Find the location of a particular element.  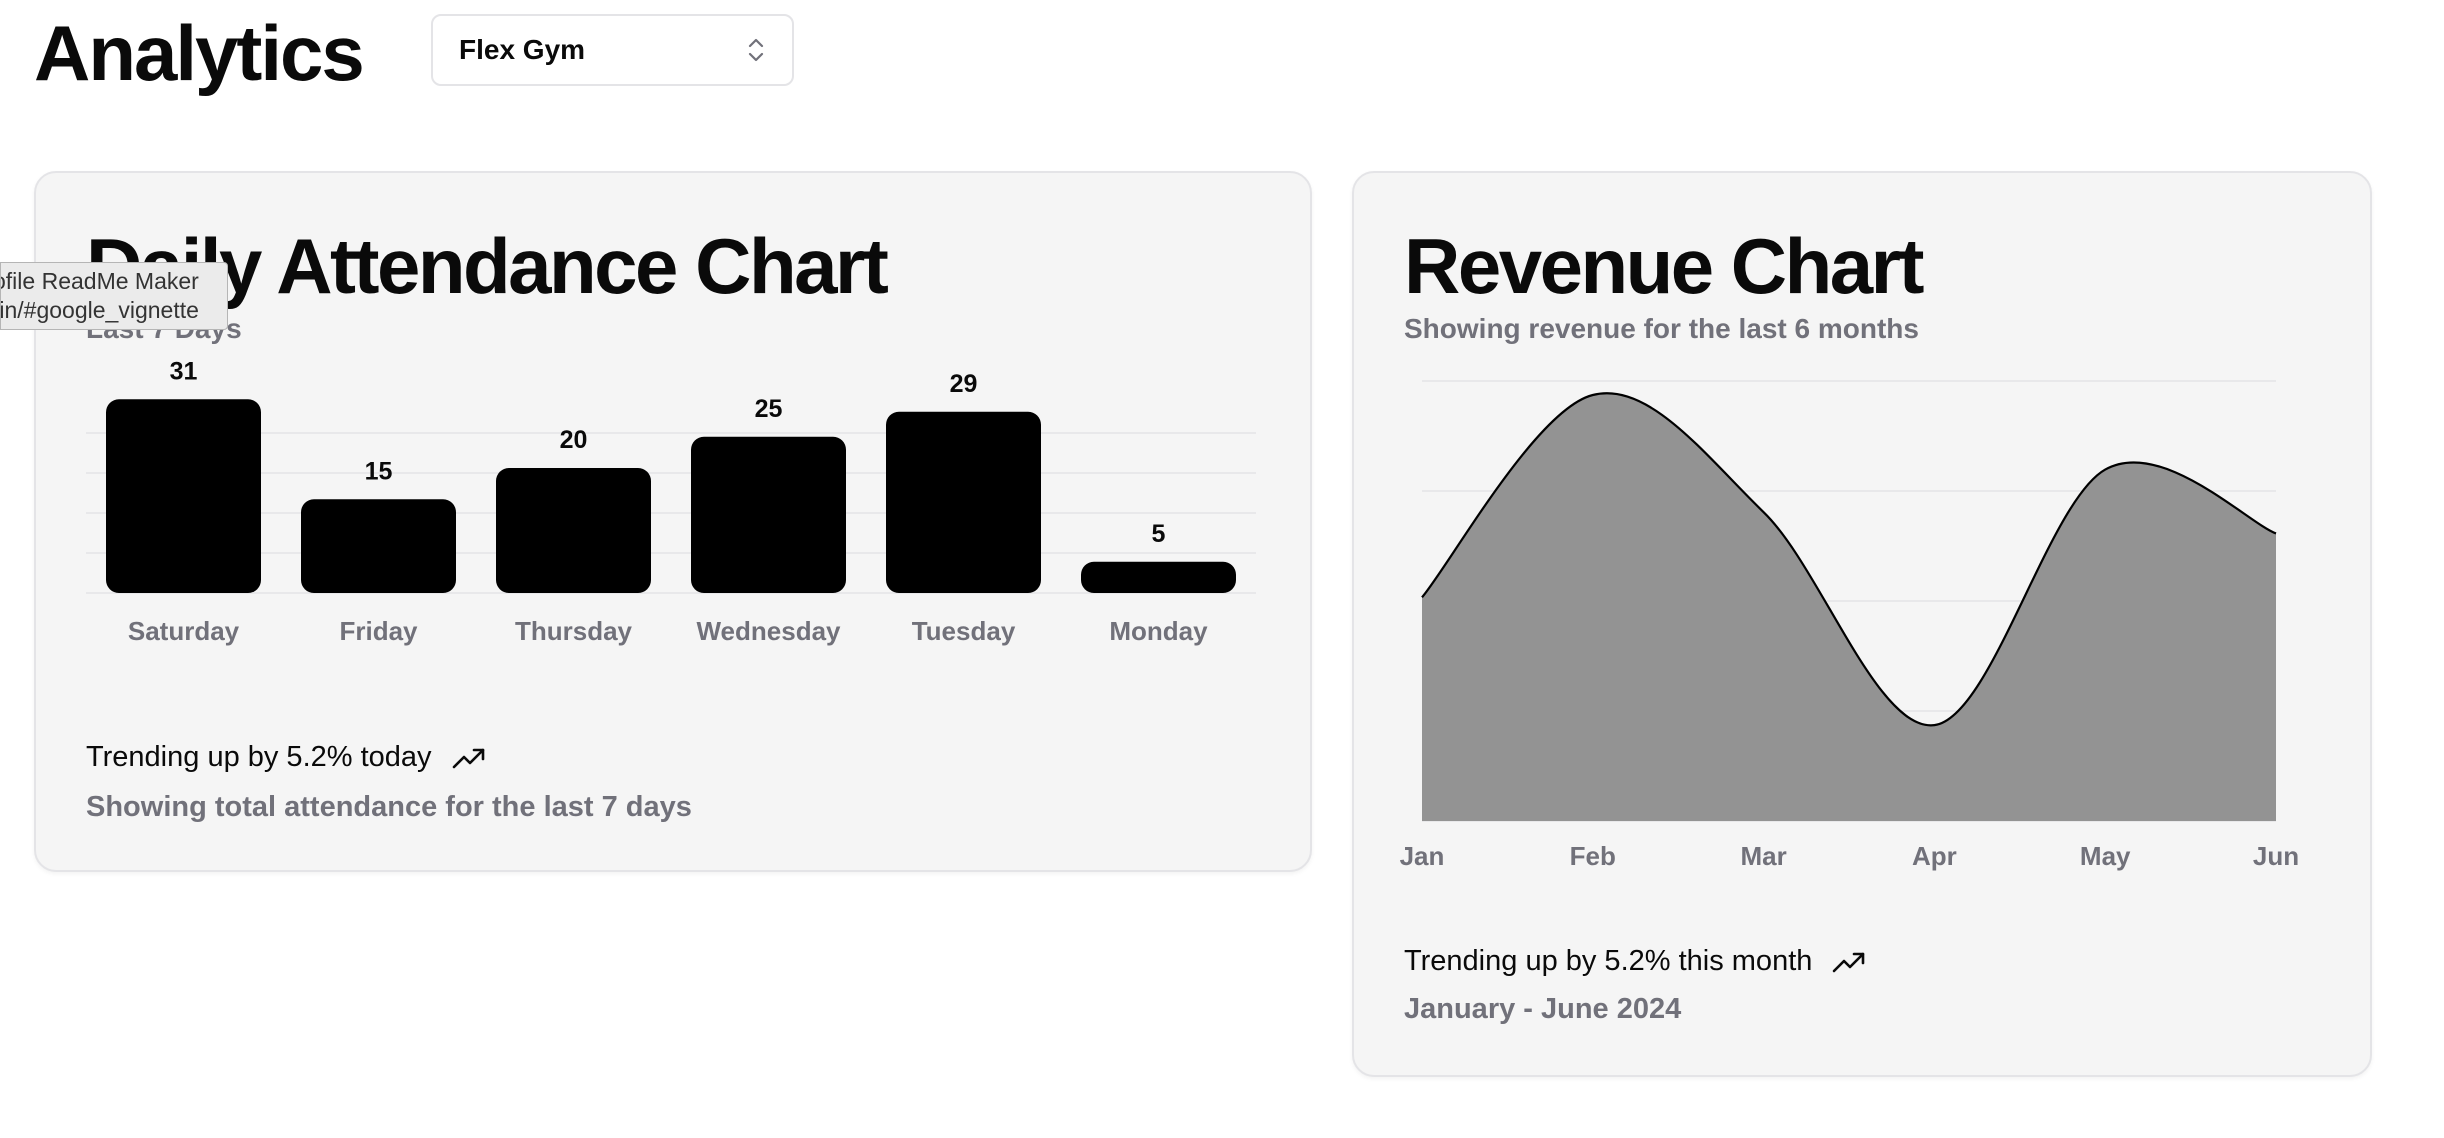

gym-select-value: Flex Gym is located at coordinates (522, 49).